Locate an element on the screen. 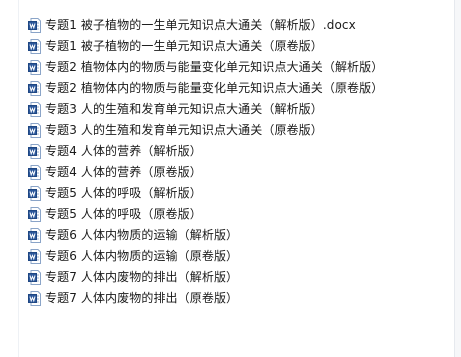 This screenshot has height=357, width=461. file-item: 专题3 人的生殖和发育单元知识点大通关（原卷版） is located at coordinates (205, 130).